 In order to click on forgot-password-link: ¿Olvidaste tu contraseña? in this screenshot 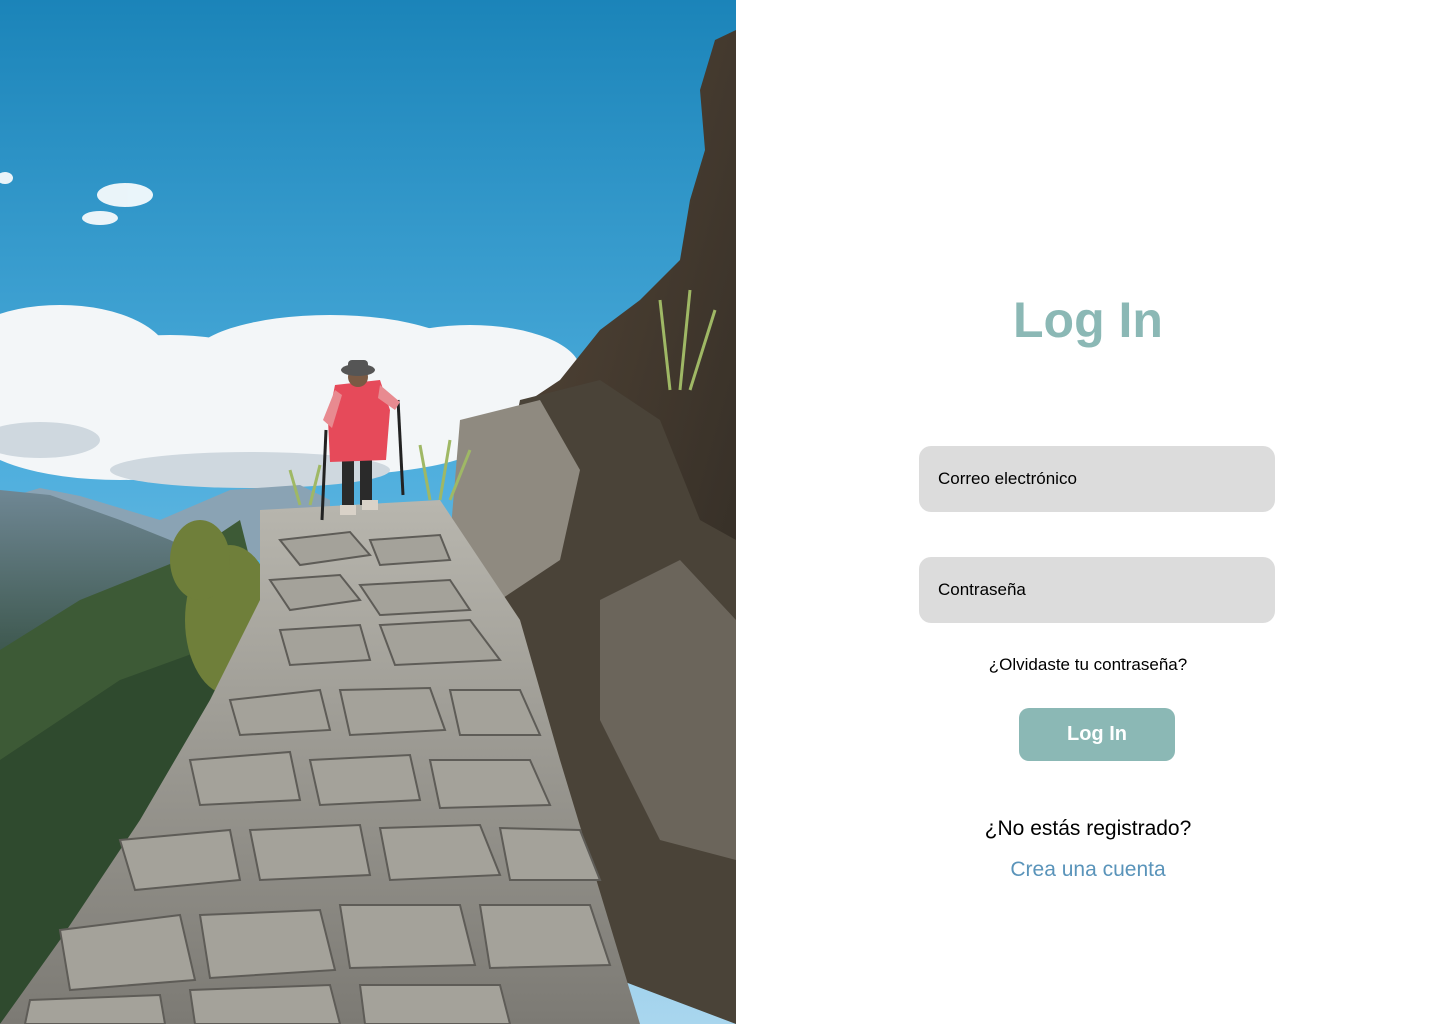, I will do `click(1088, 665)`.